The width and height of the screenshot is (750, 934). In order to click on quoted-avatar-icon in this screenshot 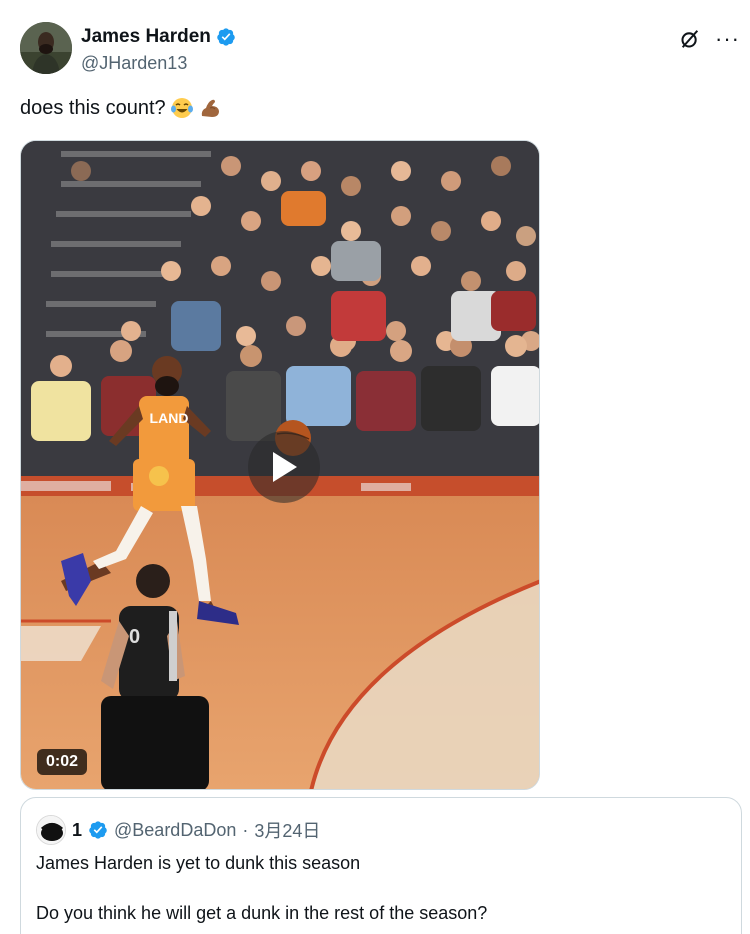, I will do `click(51, 830)`.